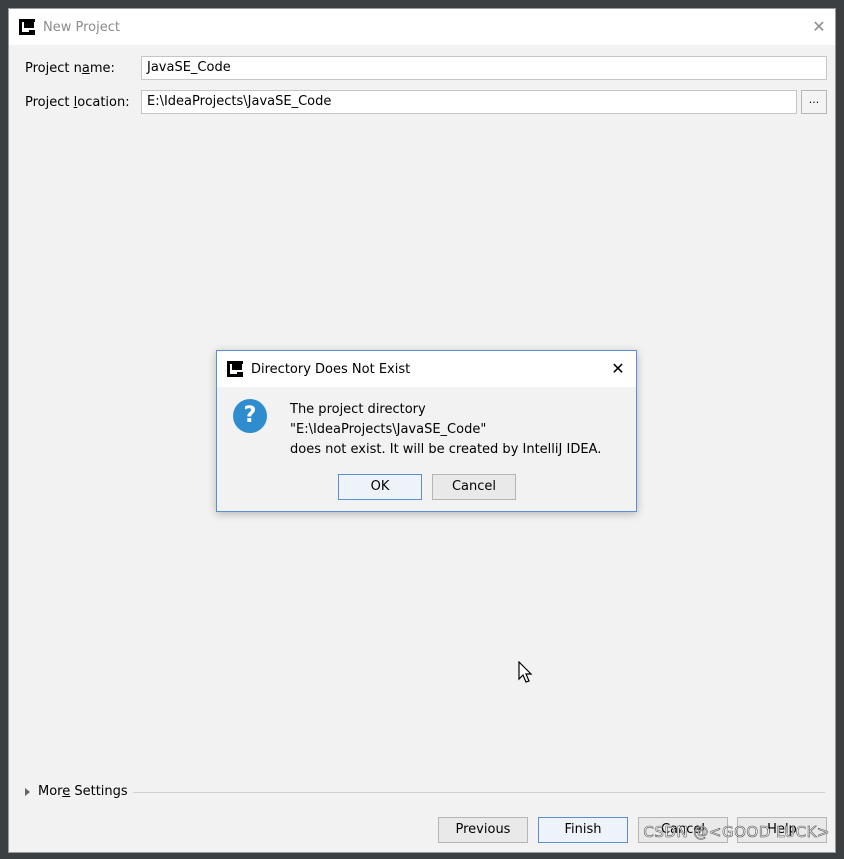  I want to click on triangle-right-icon, so click(27, 791).